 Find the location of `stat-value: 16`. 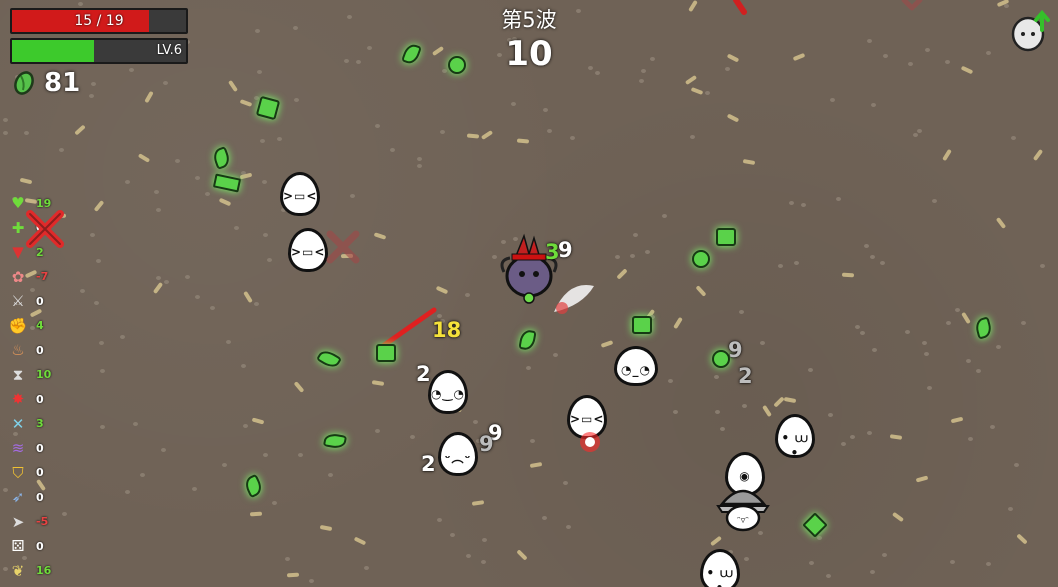

stat-value: 16 is located at coordinates (44, 570).